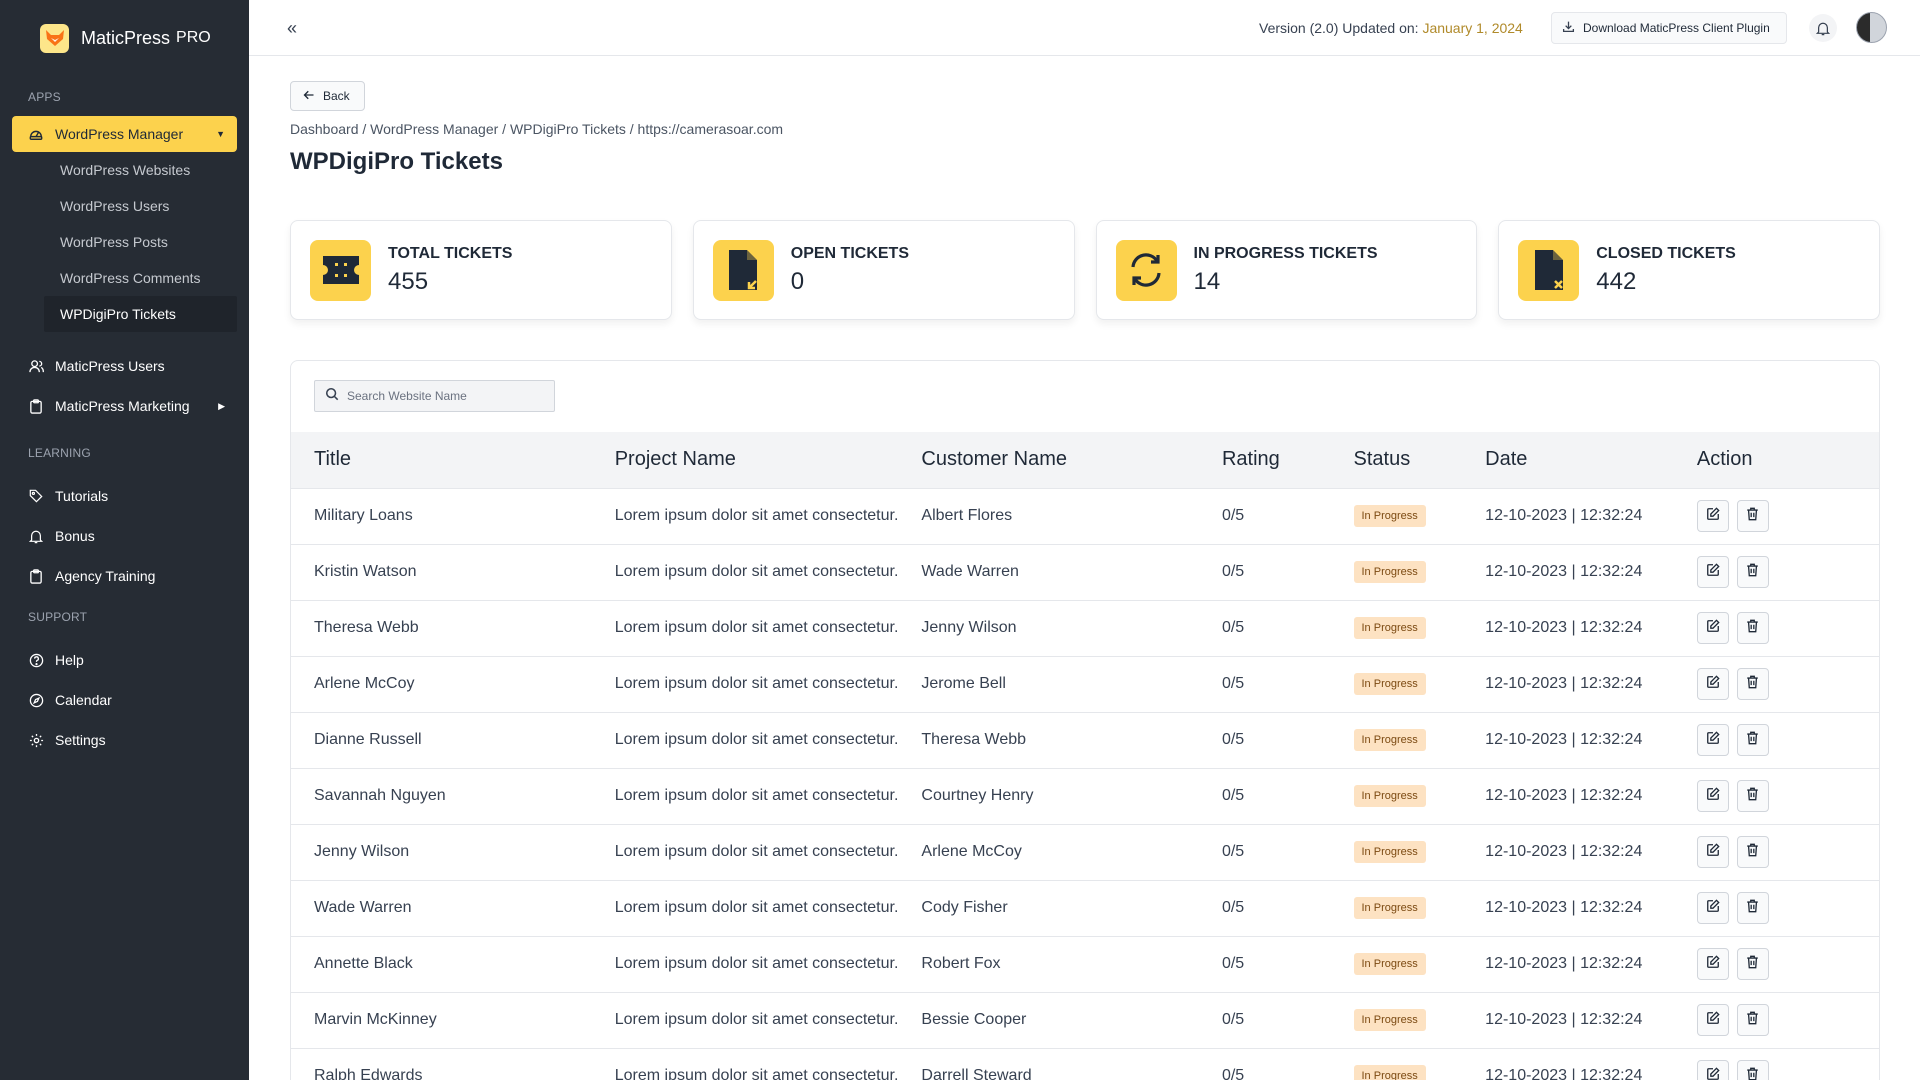  Describe the element at coordinates (124, 406) in the screenshot. I see `sidebar-item-maticpress-marketing: MaticPress Marketing ▶` at that location.